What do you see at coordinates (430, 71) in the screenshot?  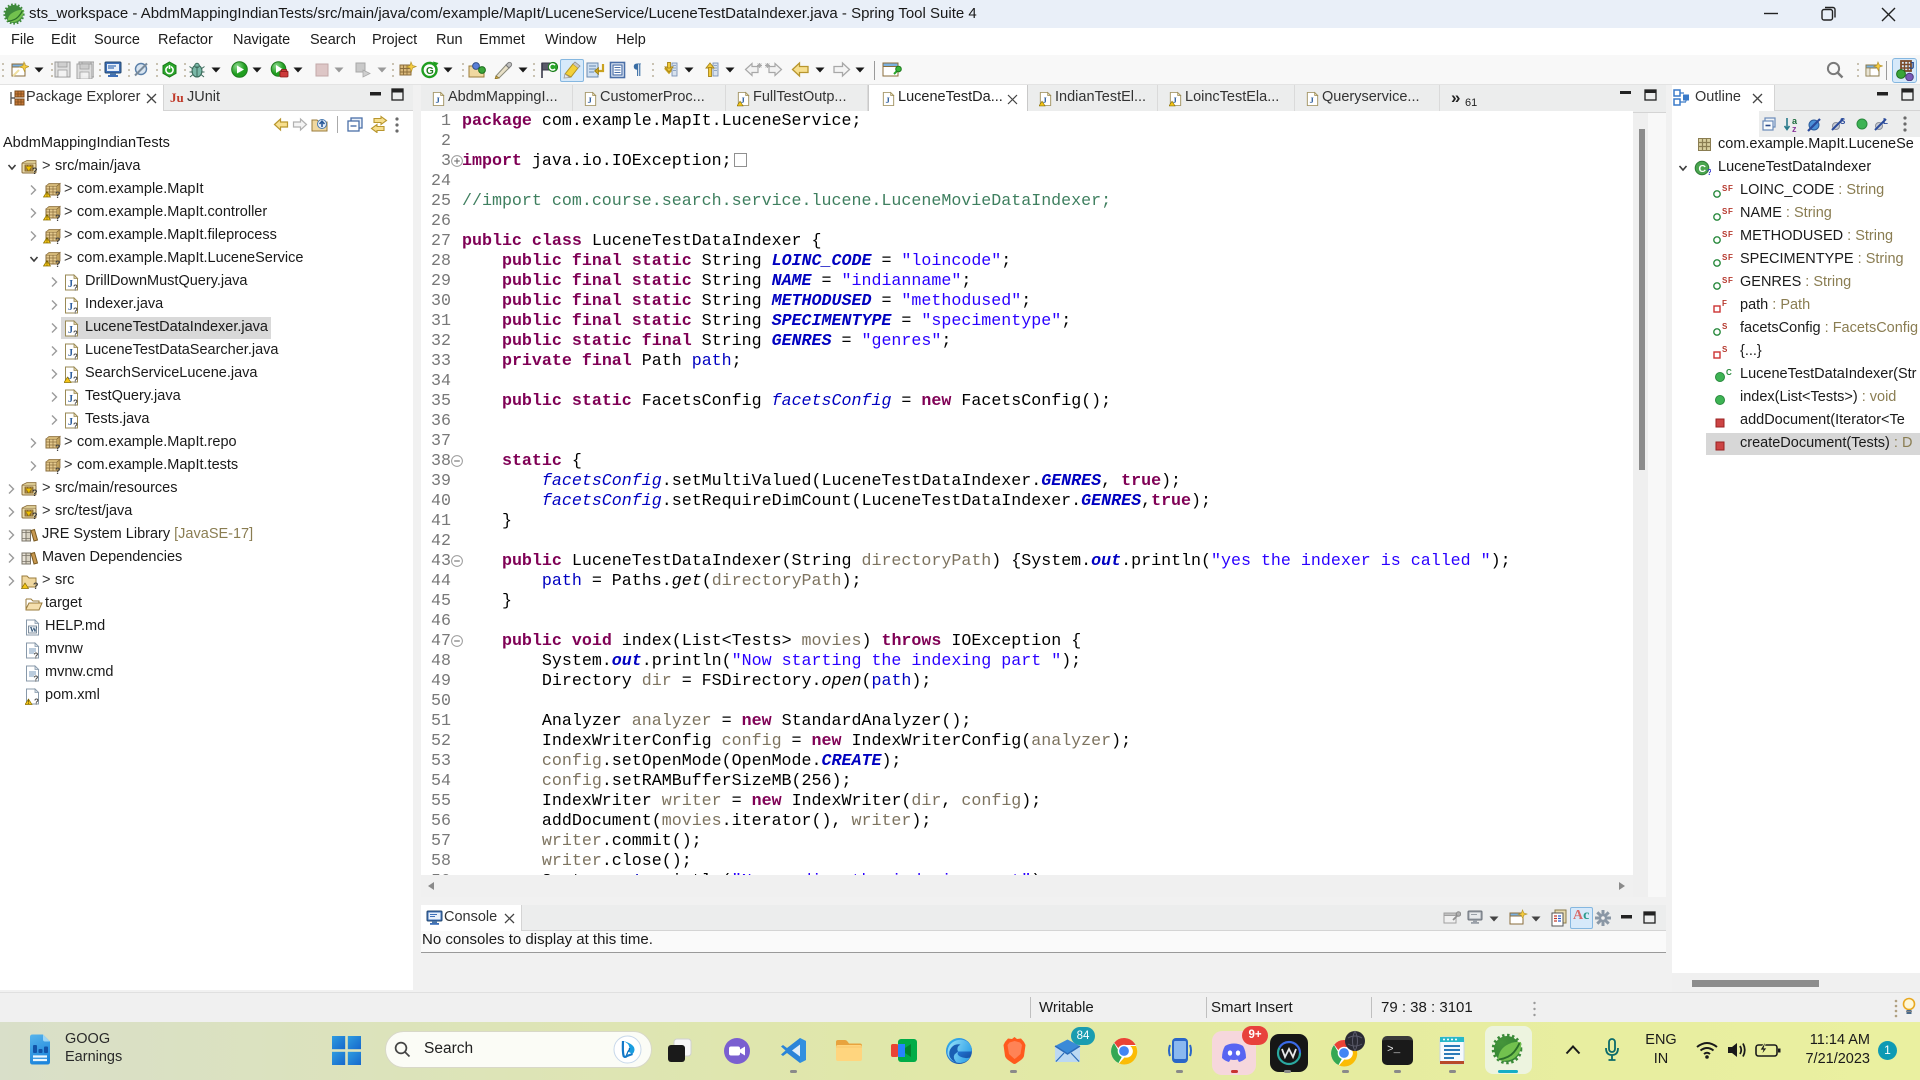 I see `svg-text: G` at bounding box center [430, 71].